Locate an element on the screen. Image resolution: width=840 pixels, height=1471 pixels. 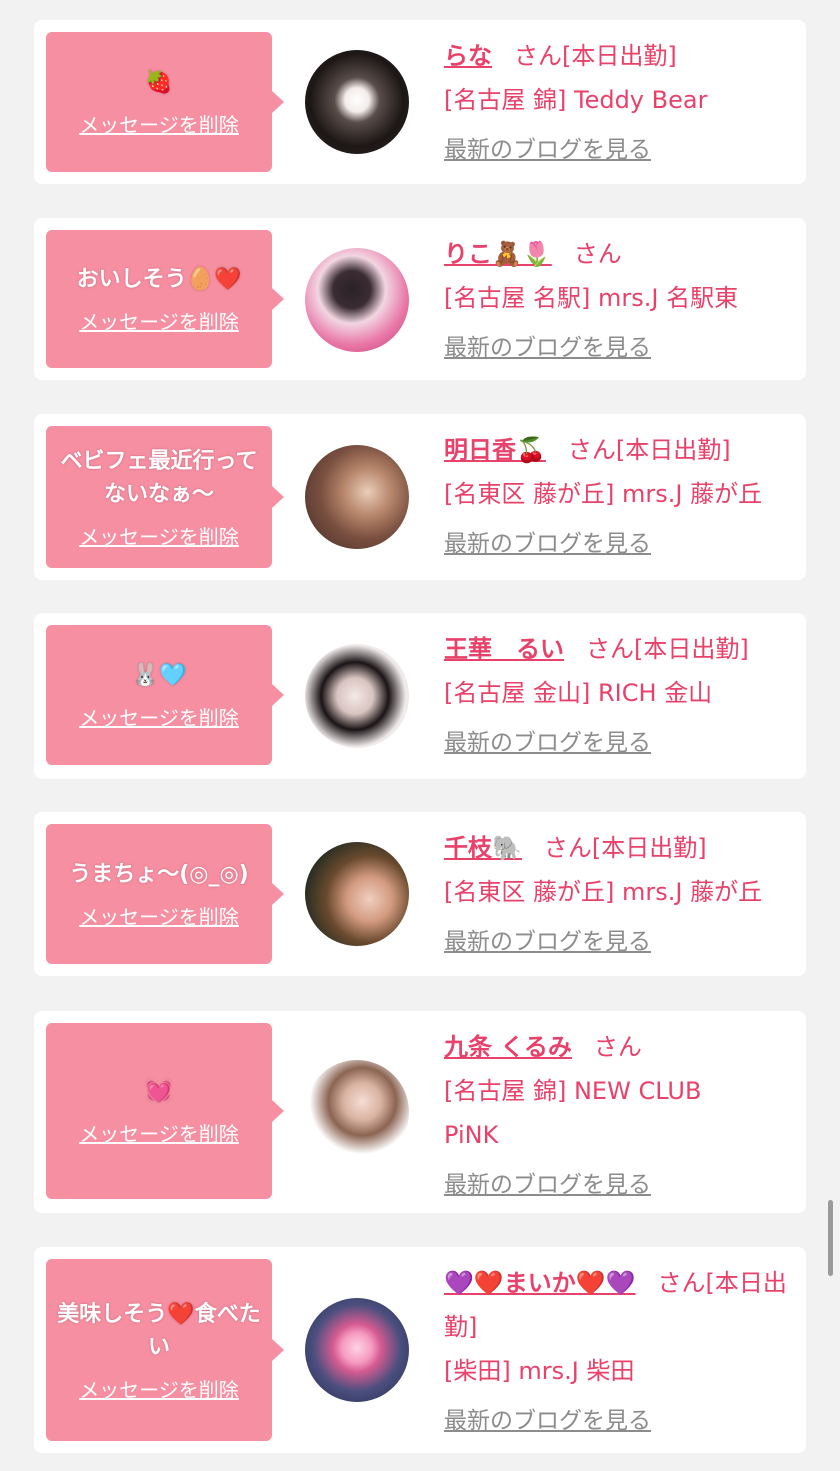
message-bubble: 美味しそう❤️食べたい メッセージを削除 is located at coordinates (165, 1350).